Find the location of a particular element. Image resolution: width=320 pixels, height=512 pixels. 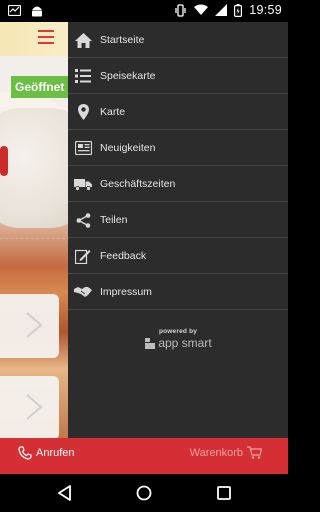

system-navigation-bar is located at coordinates (144, 493).